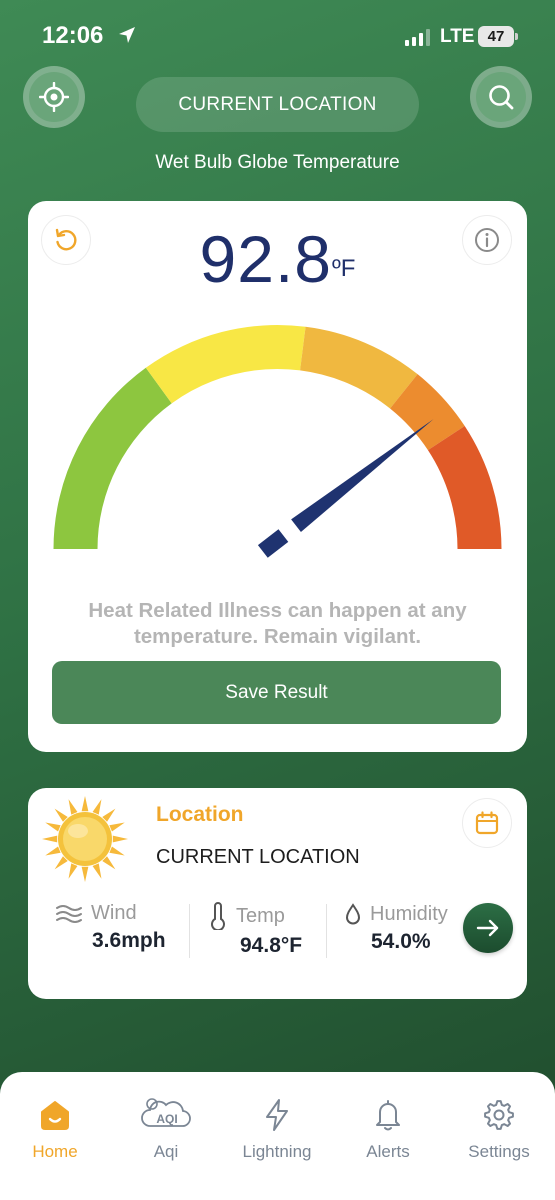 The height and width of the screenshot is (1200, 555). What do you see at coordinates (258, 857) in the screenshot?
I see `location-name: CURRENT LOCATION` at bounding box center [258, 857].